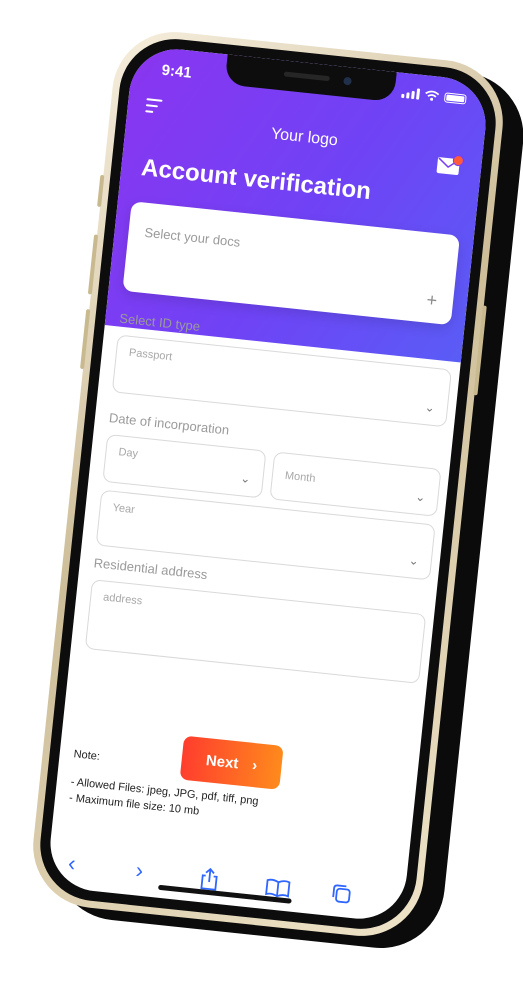  Describe the element at coordinates (93, 264) in the screenshot. I see `volume-up-button` at that location.